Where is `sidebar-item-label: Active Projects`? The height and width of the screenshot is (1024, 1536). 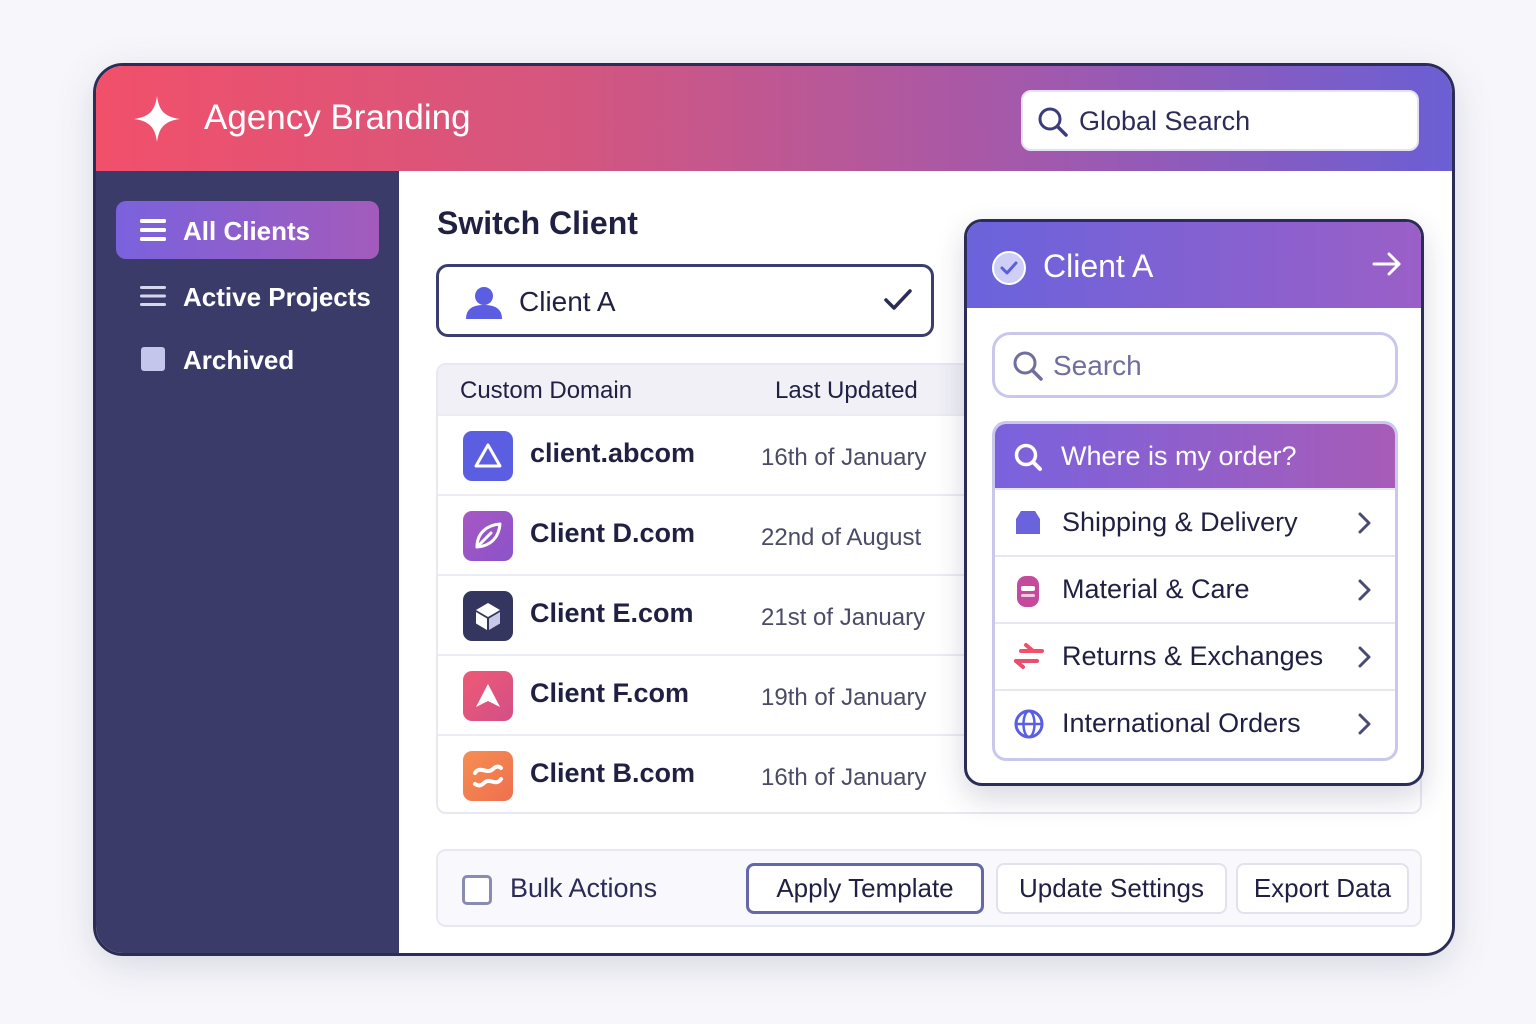
sidebar-item-label: Active Projects is located at coordinates (277, 297).